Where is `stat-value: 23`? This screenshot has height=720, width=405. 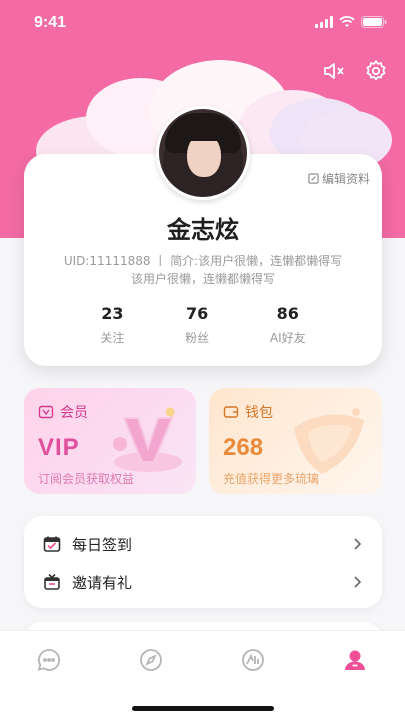
stat-value: 23 is located at coordinates (112, 313).